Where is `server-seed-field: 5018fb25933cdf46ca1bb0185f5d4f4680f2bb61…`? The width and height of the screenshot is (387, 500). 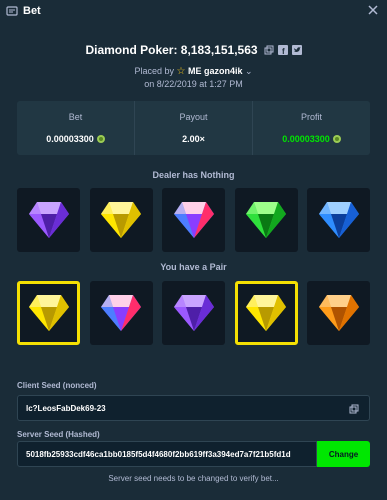
server-seed-field: 5018fb25933cdf46ca1bb0185f5d4f4680f2bb61… is located at coordinates (167, 454).